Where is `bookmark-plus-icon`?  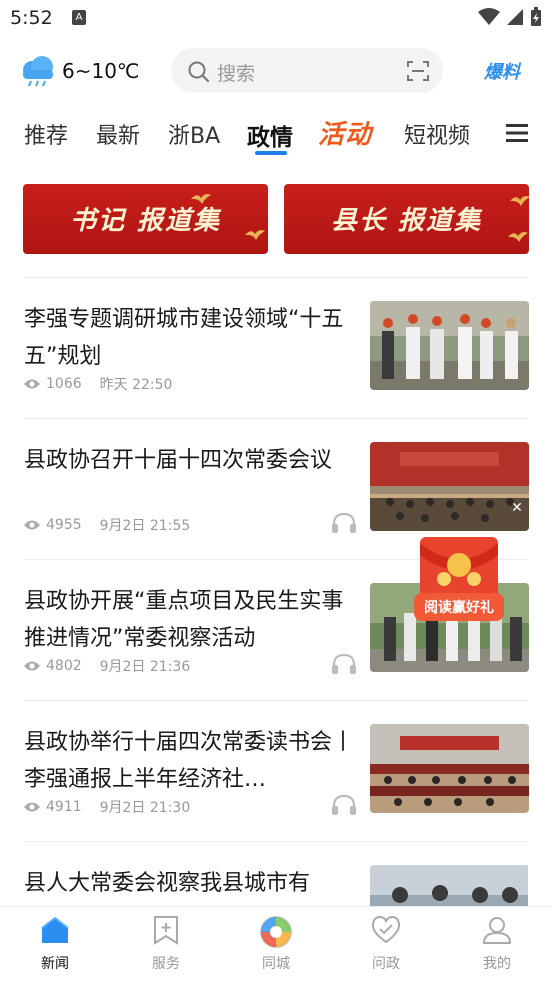
bookmark-plus-icon is located at coordinates (166, 930).